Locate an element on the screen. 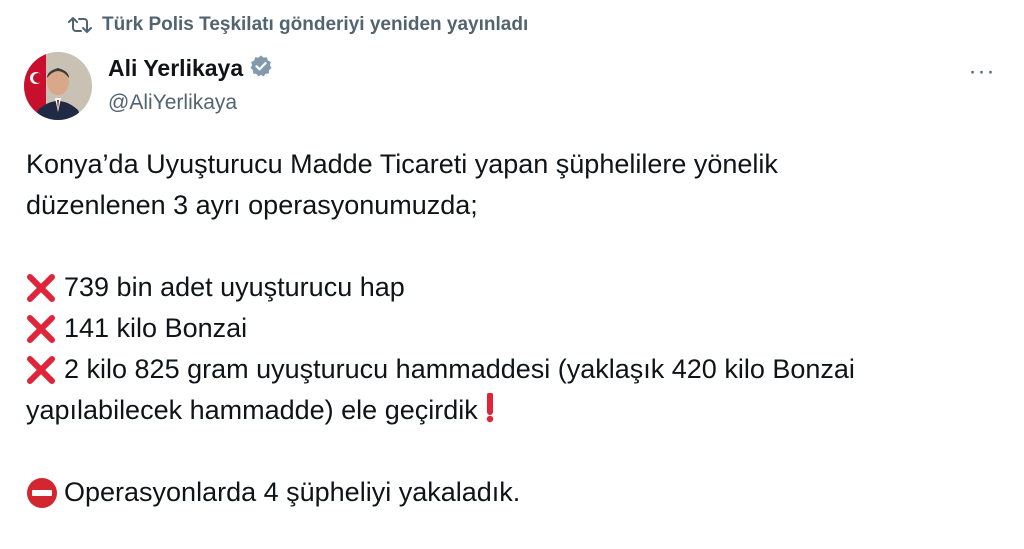 This screenshot has height=549, width=1024. list-item: 739 bin adet uyuşturucu hap is located at coordinates (506, 287).